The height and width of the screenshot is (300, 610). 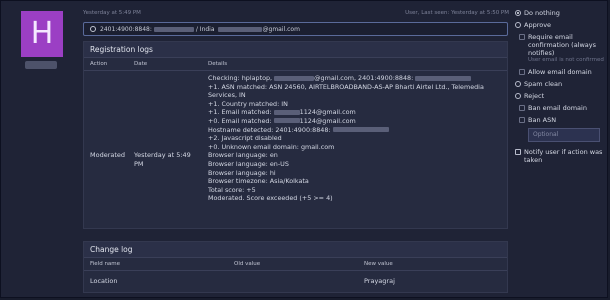 I want to click on ip-location: / India, so click(x=205, y=29).